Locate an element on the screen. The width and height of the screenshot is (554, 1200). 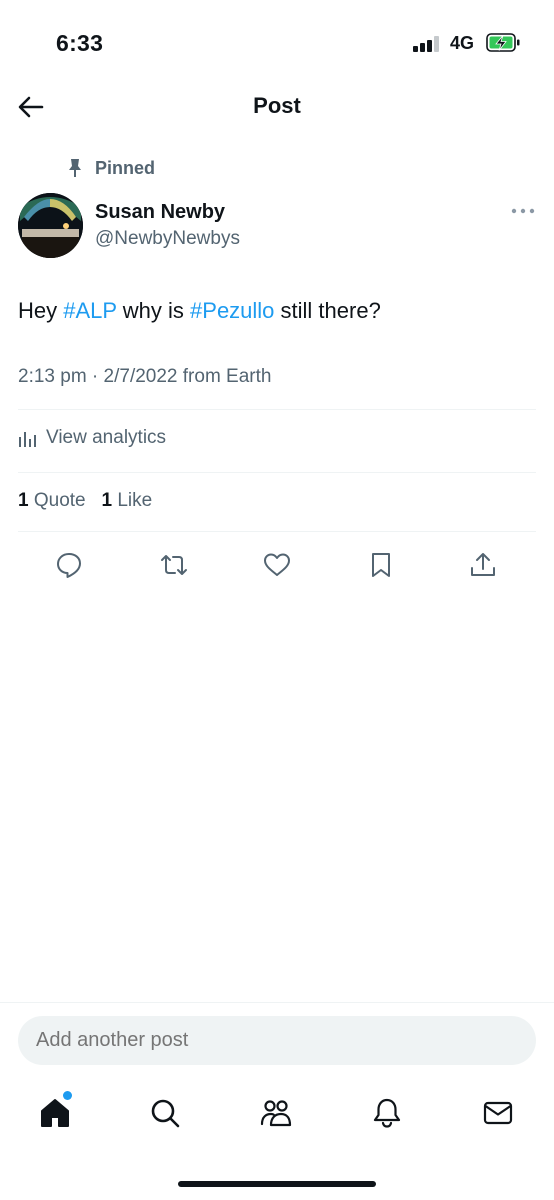
hashtag-link: #ALP is located at coordinates (89, 310).